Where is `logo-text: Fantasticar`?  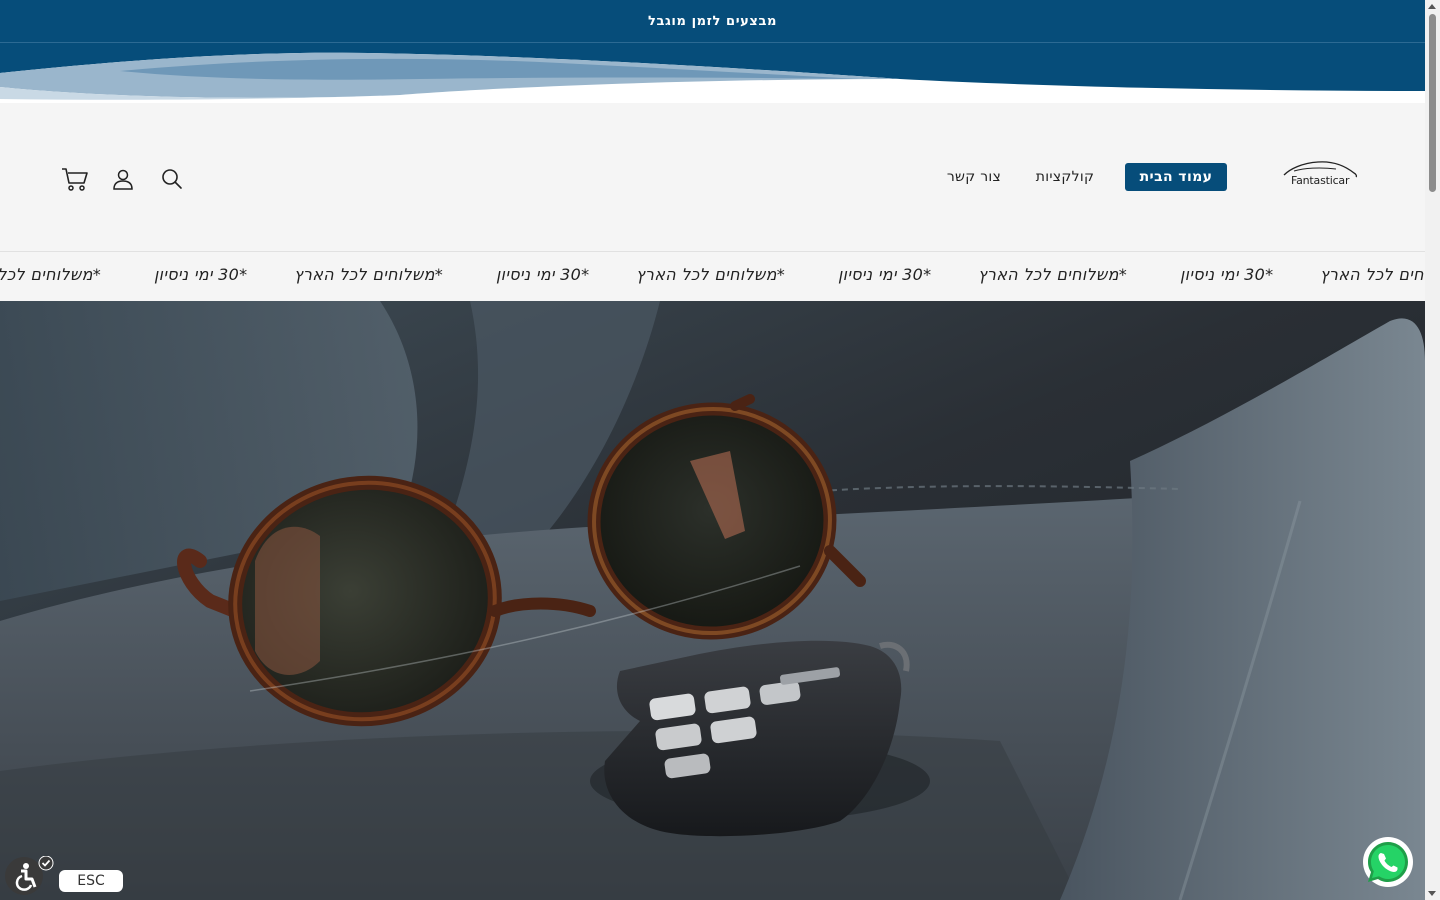
logo-text: Fantasticar is located at coordinates (1320, 180).